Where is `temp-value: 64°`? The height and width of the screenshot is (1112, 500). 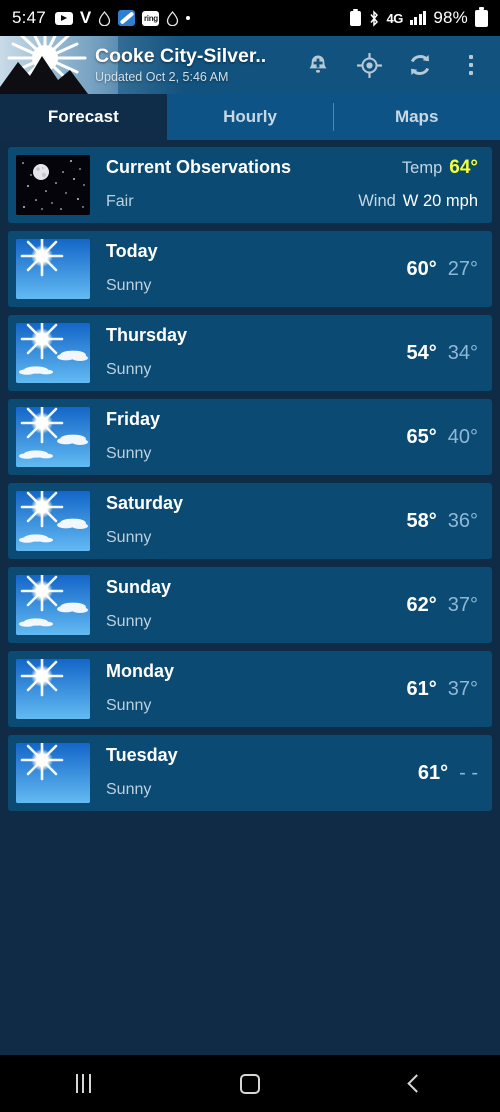
temp-value: 64° is located at coordinates (463, 167).